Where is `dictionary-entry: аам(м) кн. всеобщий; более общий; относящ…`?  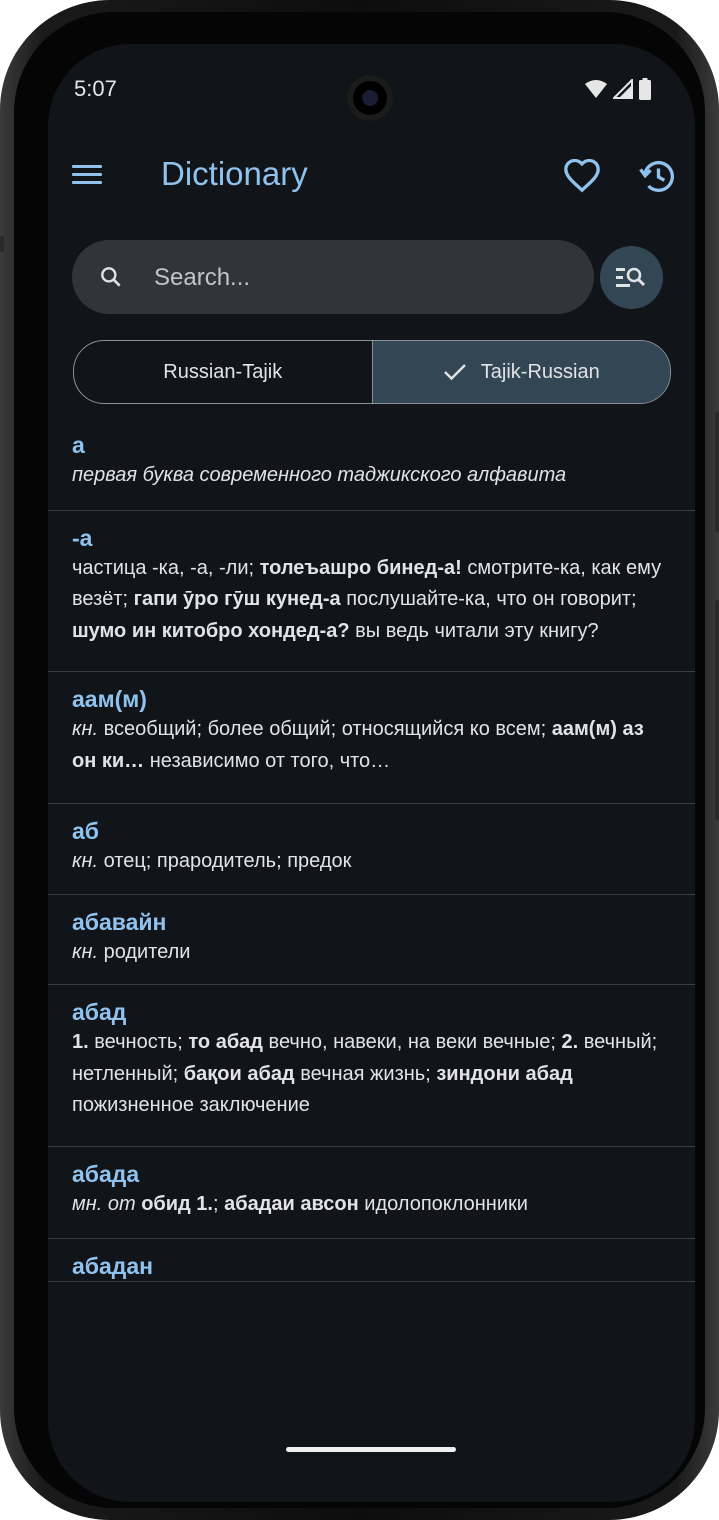
dictionary-entry: аам(м) кн. всеобщий; более общий; относящ… is located at coordinates (371, 738).